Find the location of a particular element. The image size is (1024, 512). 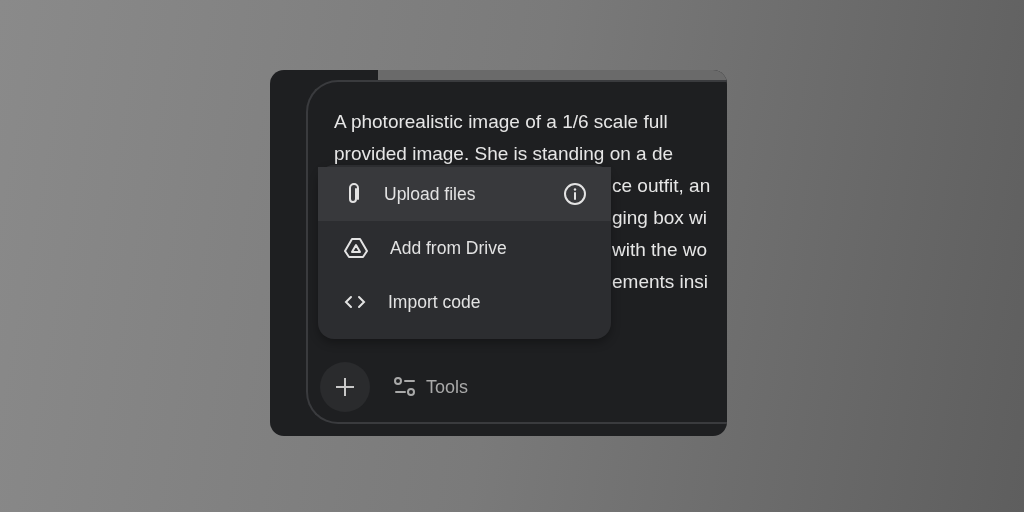

menu-item: Import code is located at coordinates (464, 302).